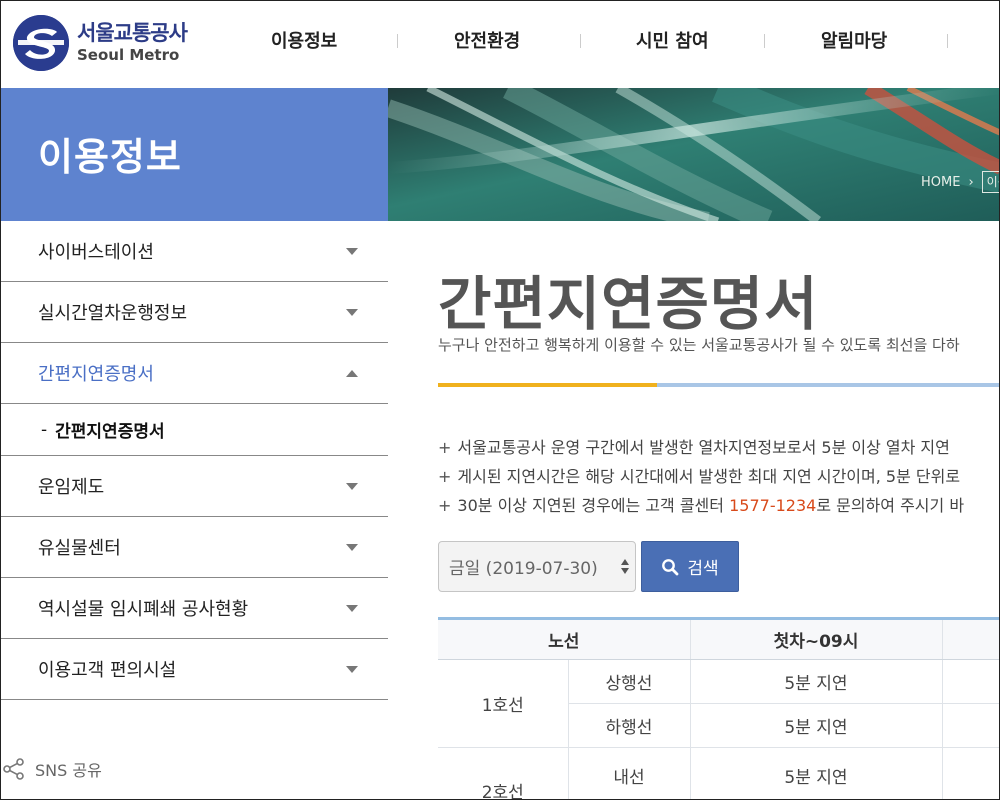 The height and width of the screenshot is (800, 1000). Describe the element at coordinates (194, 669) in the screenshot. I see `sidebar-item-convenience: 이용고객 편의시설` at that location.